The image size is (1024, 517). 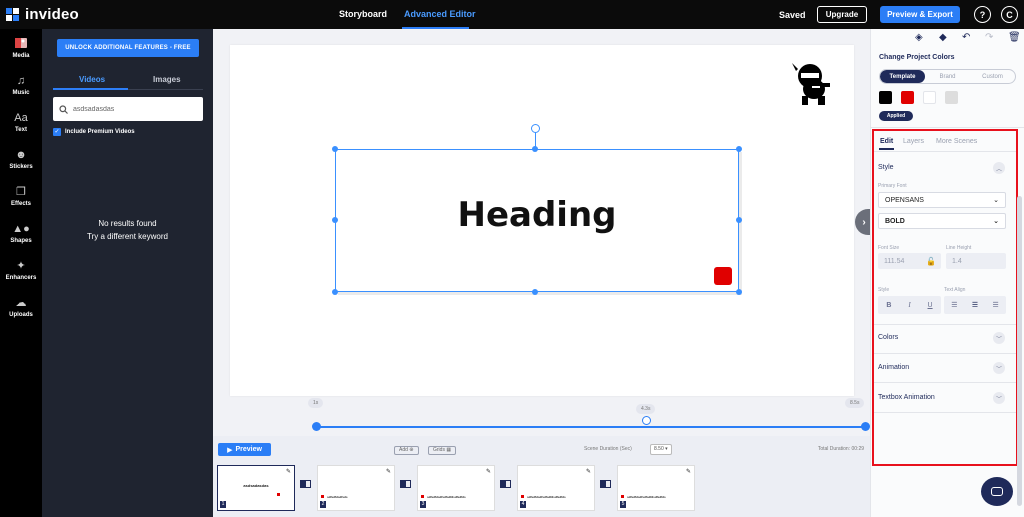 I want to click on check-icon: ✓, so click(x=57, y=132).